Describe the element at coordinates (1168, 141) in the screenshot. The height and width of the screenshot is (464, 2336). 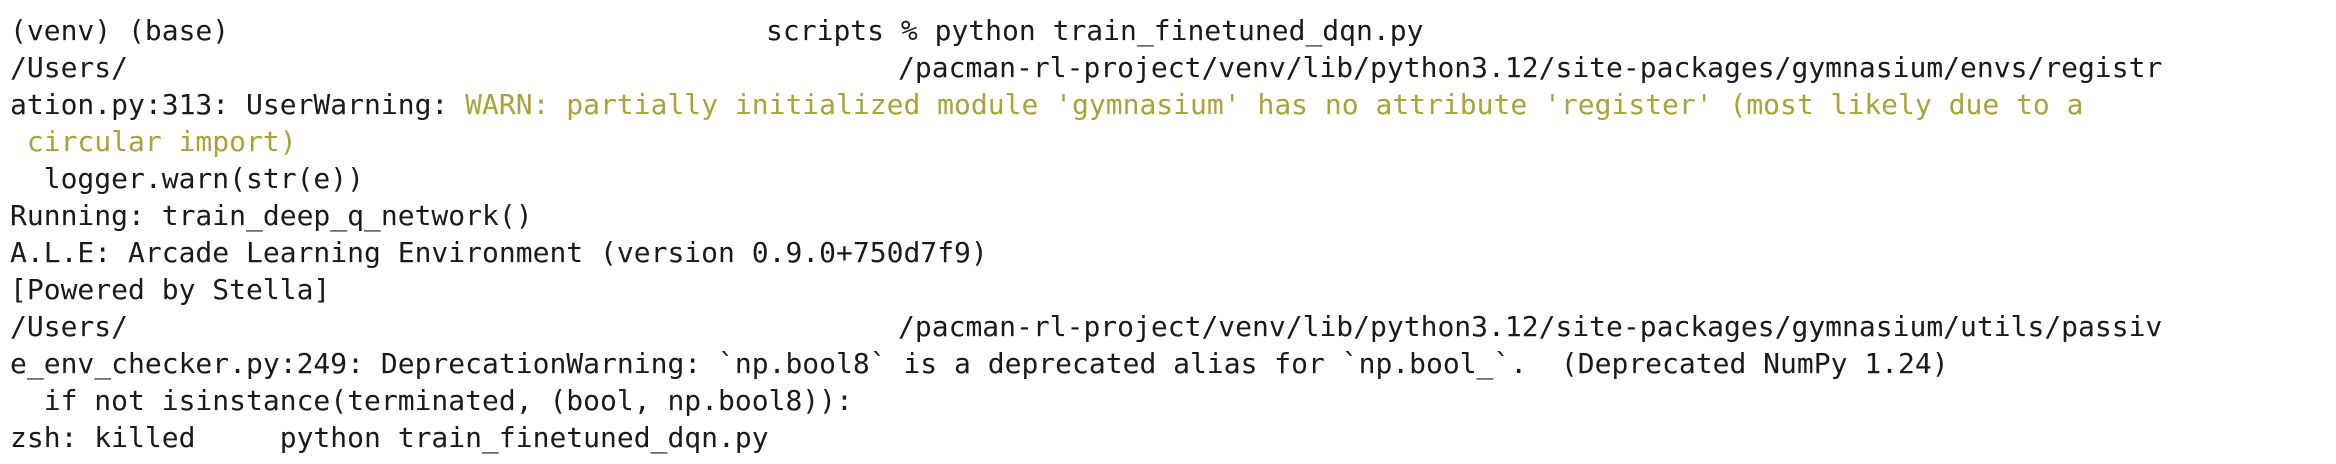
I see `terminal-line-warning-cont: circular import)` at that location.